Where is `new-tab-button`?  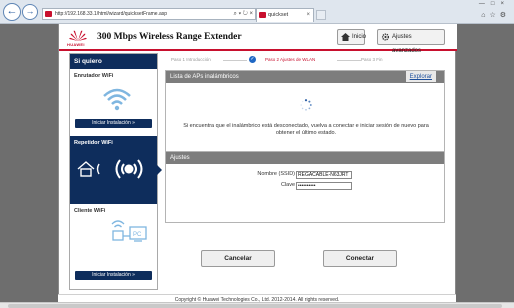
new-tab-button is located at coordinates (321, 15).